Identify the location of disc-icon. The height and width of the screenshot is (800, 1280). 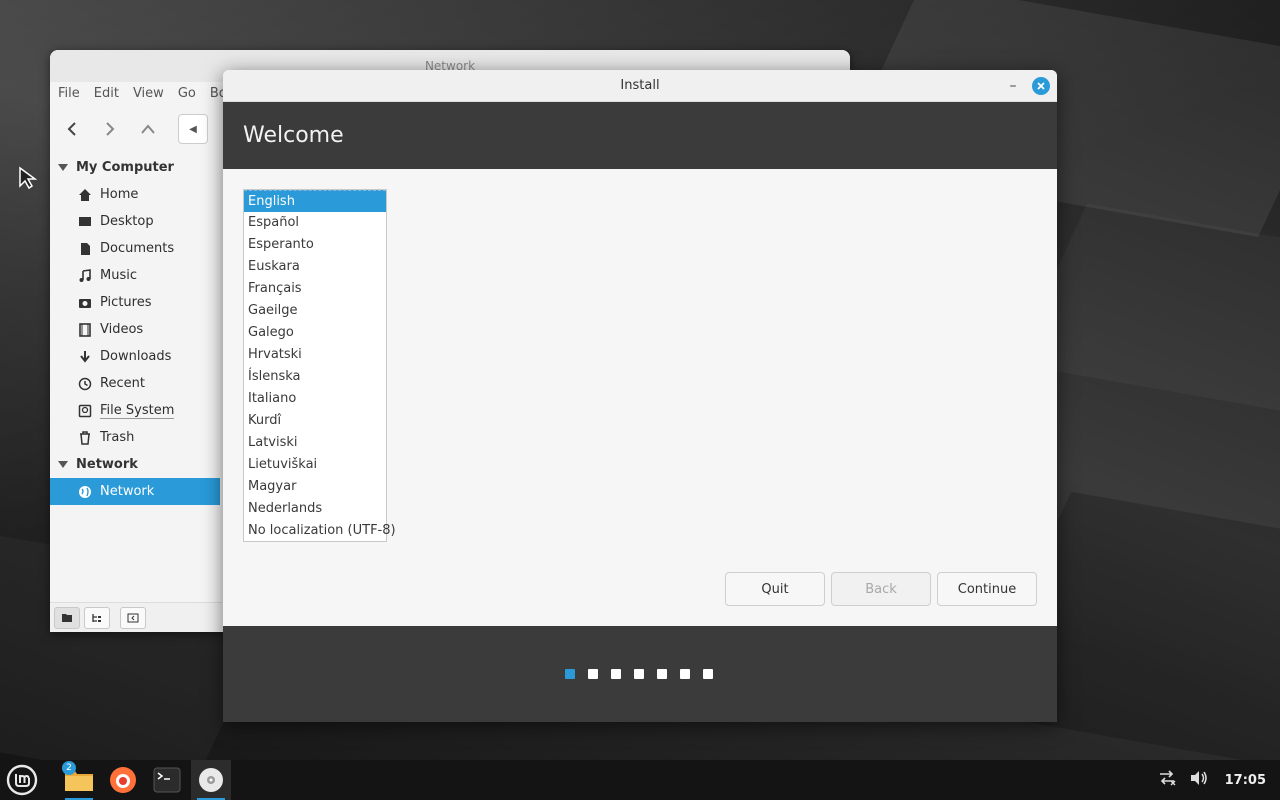
(211, 780).